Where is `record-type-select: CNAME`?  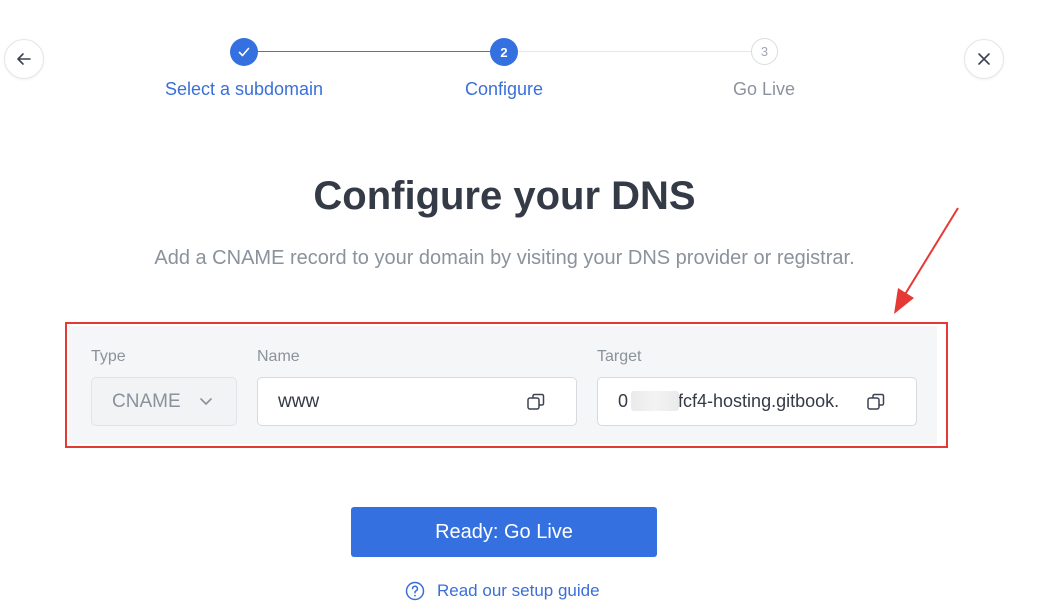
record-type-select: CNAME is located at coordinates (164, 401).